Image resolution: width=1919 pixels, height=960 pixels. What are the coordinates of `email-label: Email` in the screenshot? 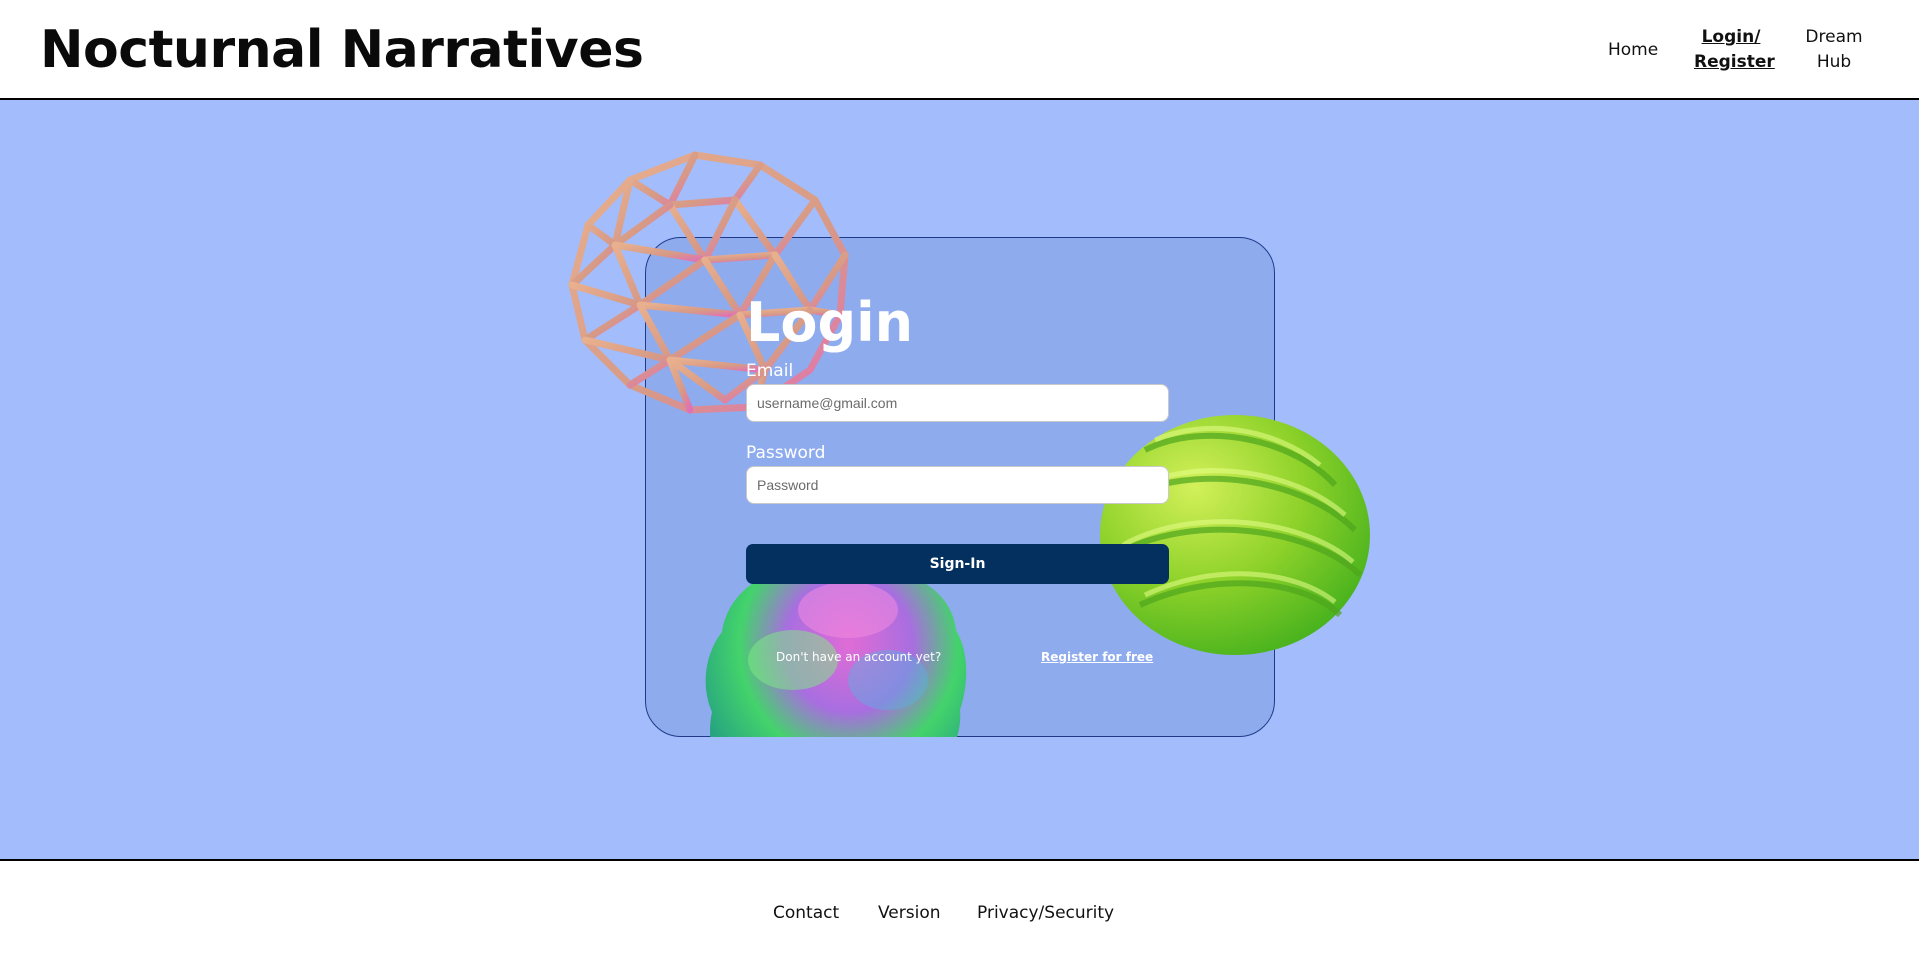 It's located at (770, 371).